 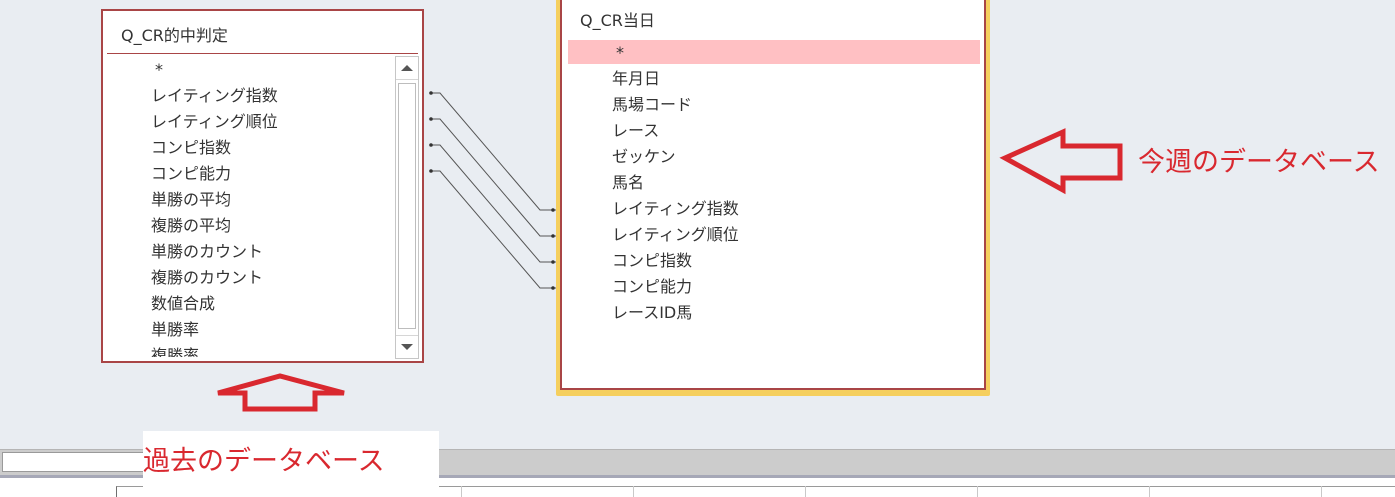 I want to click on join-line-compi-ability, so click(x=493, y=229).